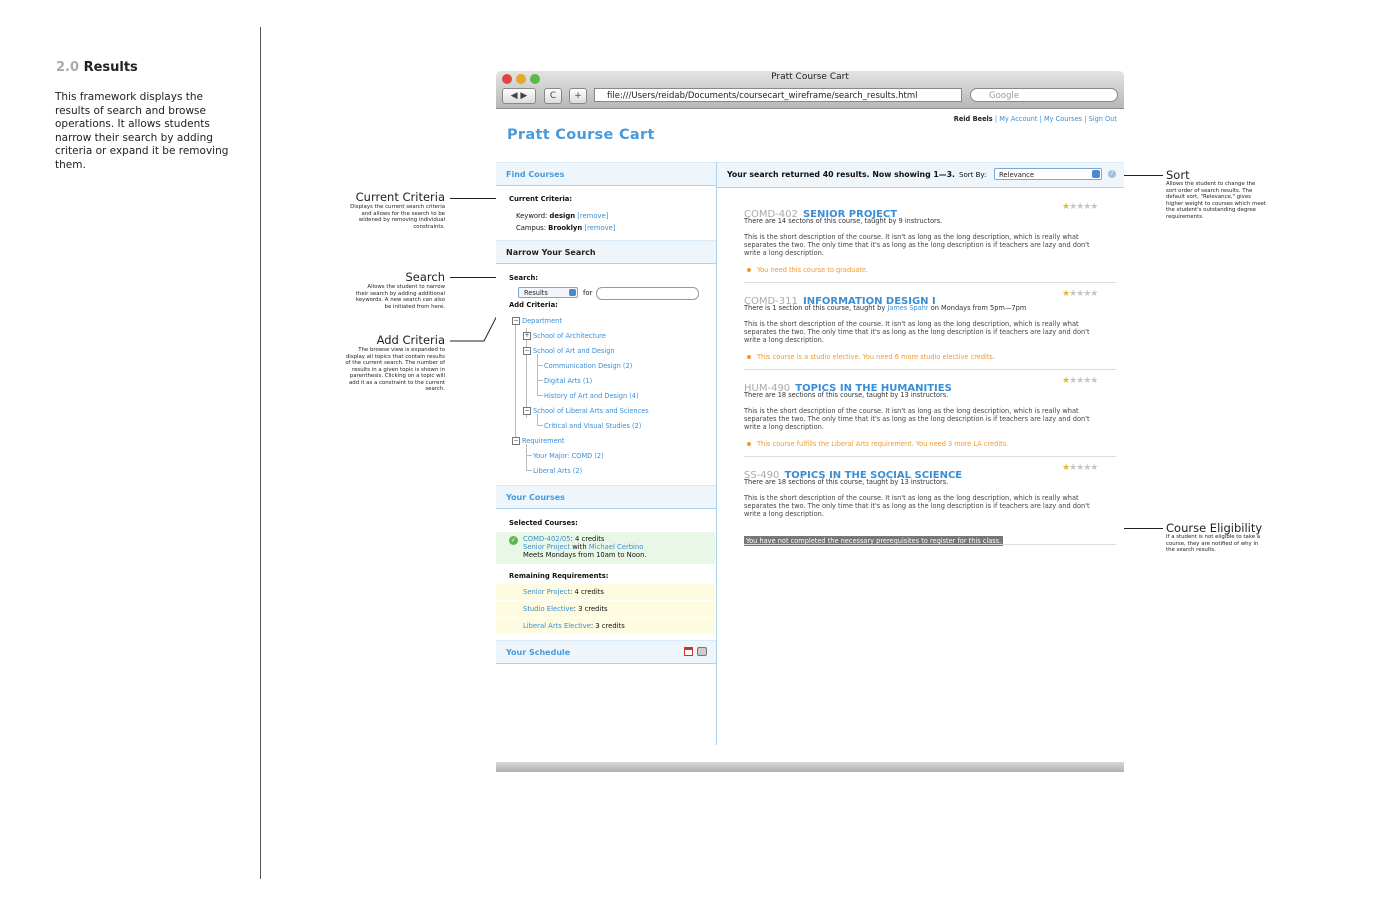 The height and width of the screenshot is (905, 1400). I want to click on tree-your-major: Your Major: COMD (2), so click(568, 456).